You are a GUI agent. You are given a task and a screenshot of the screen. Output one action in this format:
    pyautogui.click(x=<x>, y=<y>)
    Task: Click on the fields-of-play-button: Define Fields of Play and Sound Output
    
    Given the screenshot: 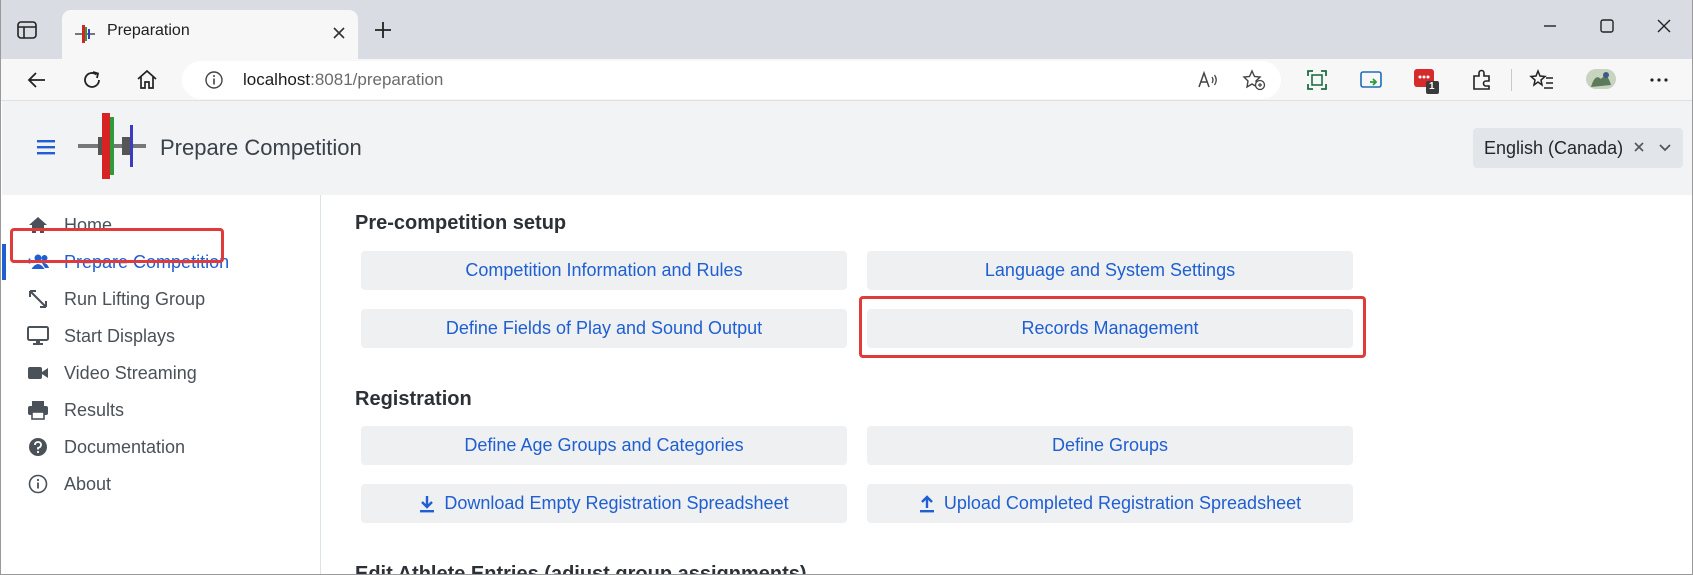 What is the action you would take?
    pyautogui.click(x=604, y=328)
    